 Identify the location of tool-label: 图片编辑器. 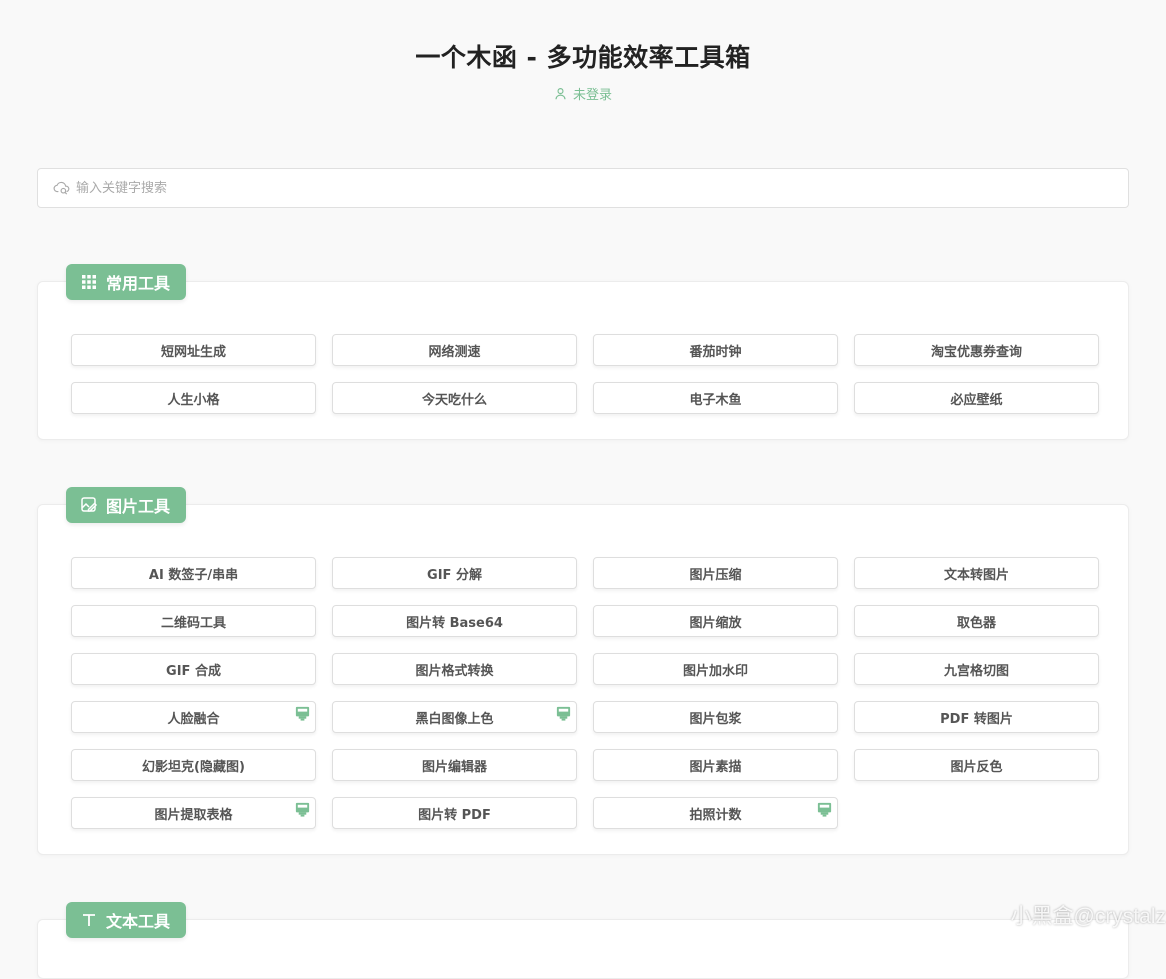
(454, 765).